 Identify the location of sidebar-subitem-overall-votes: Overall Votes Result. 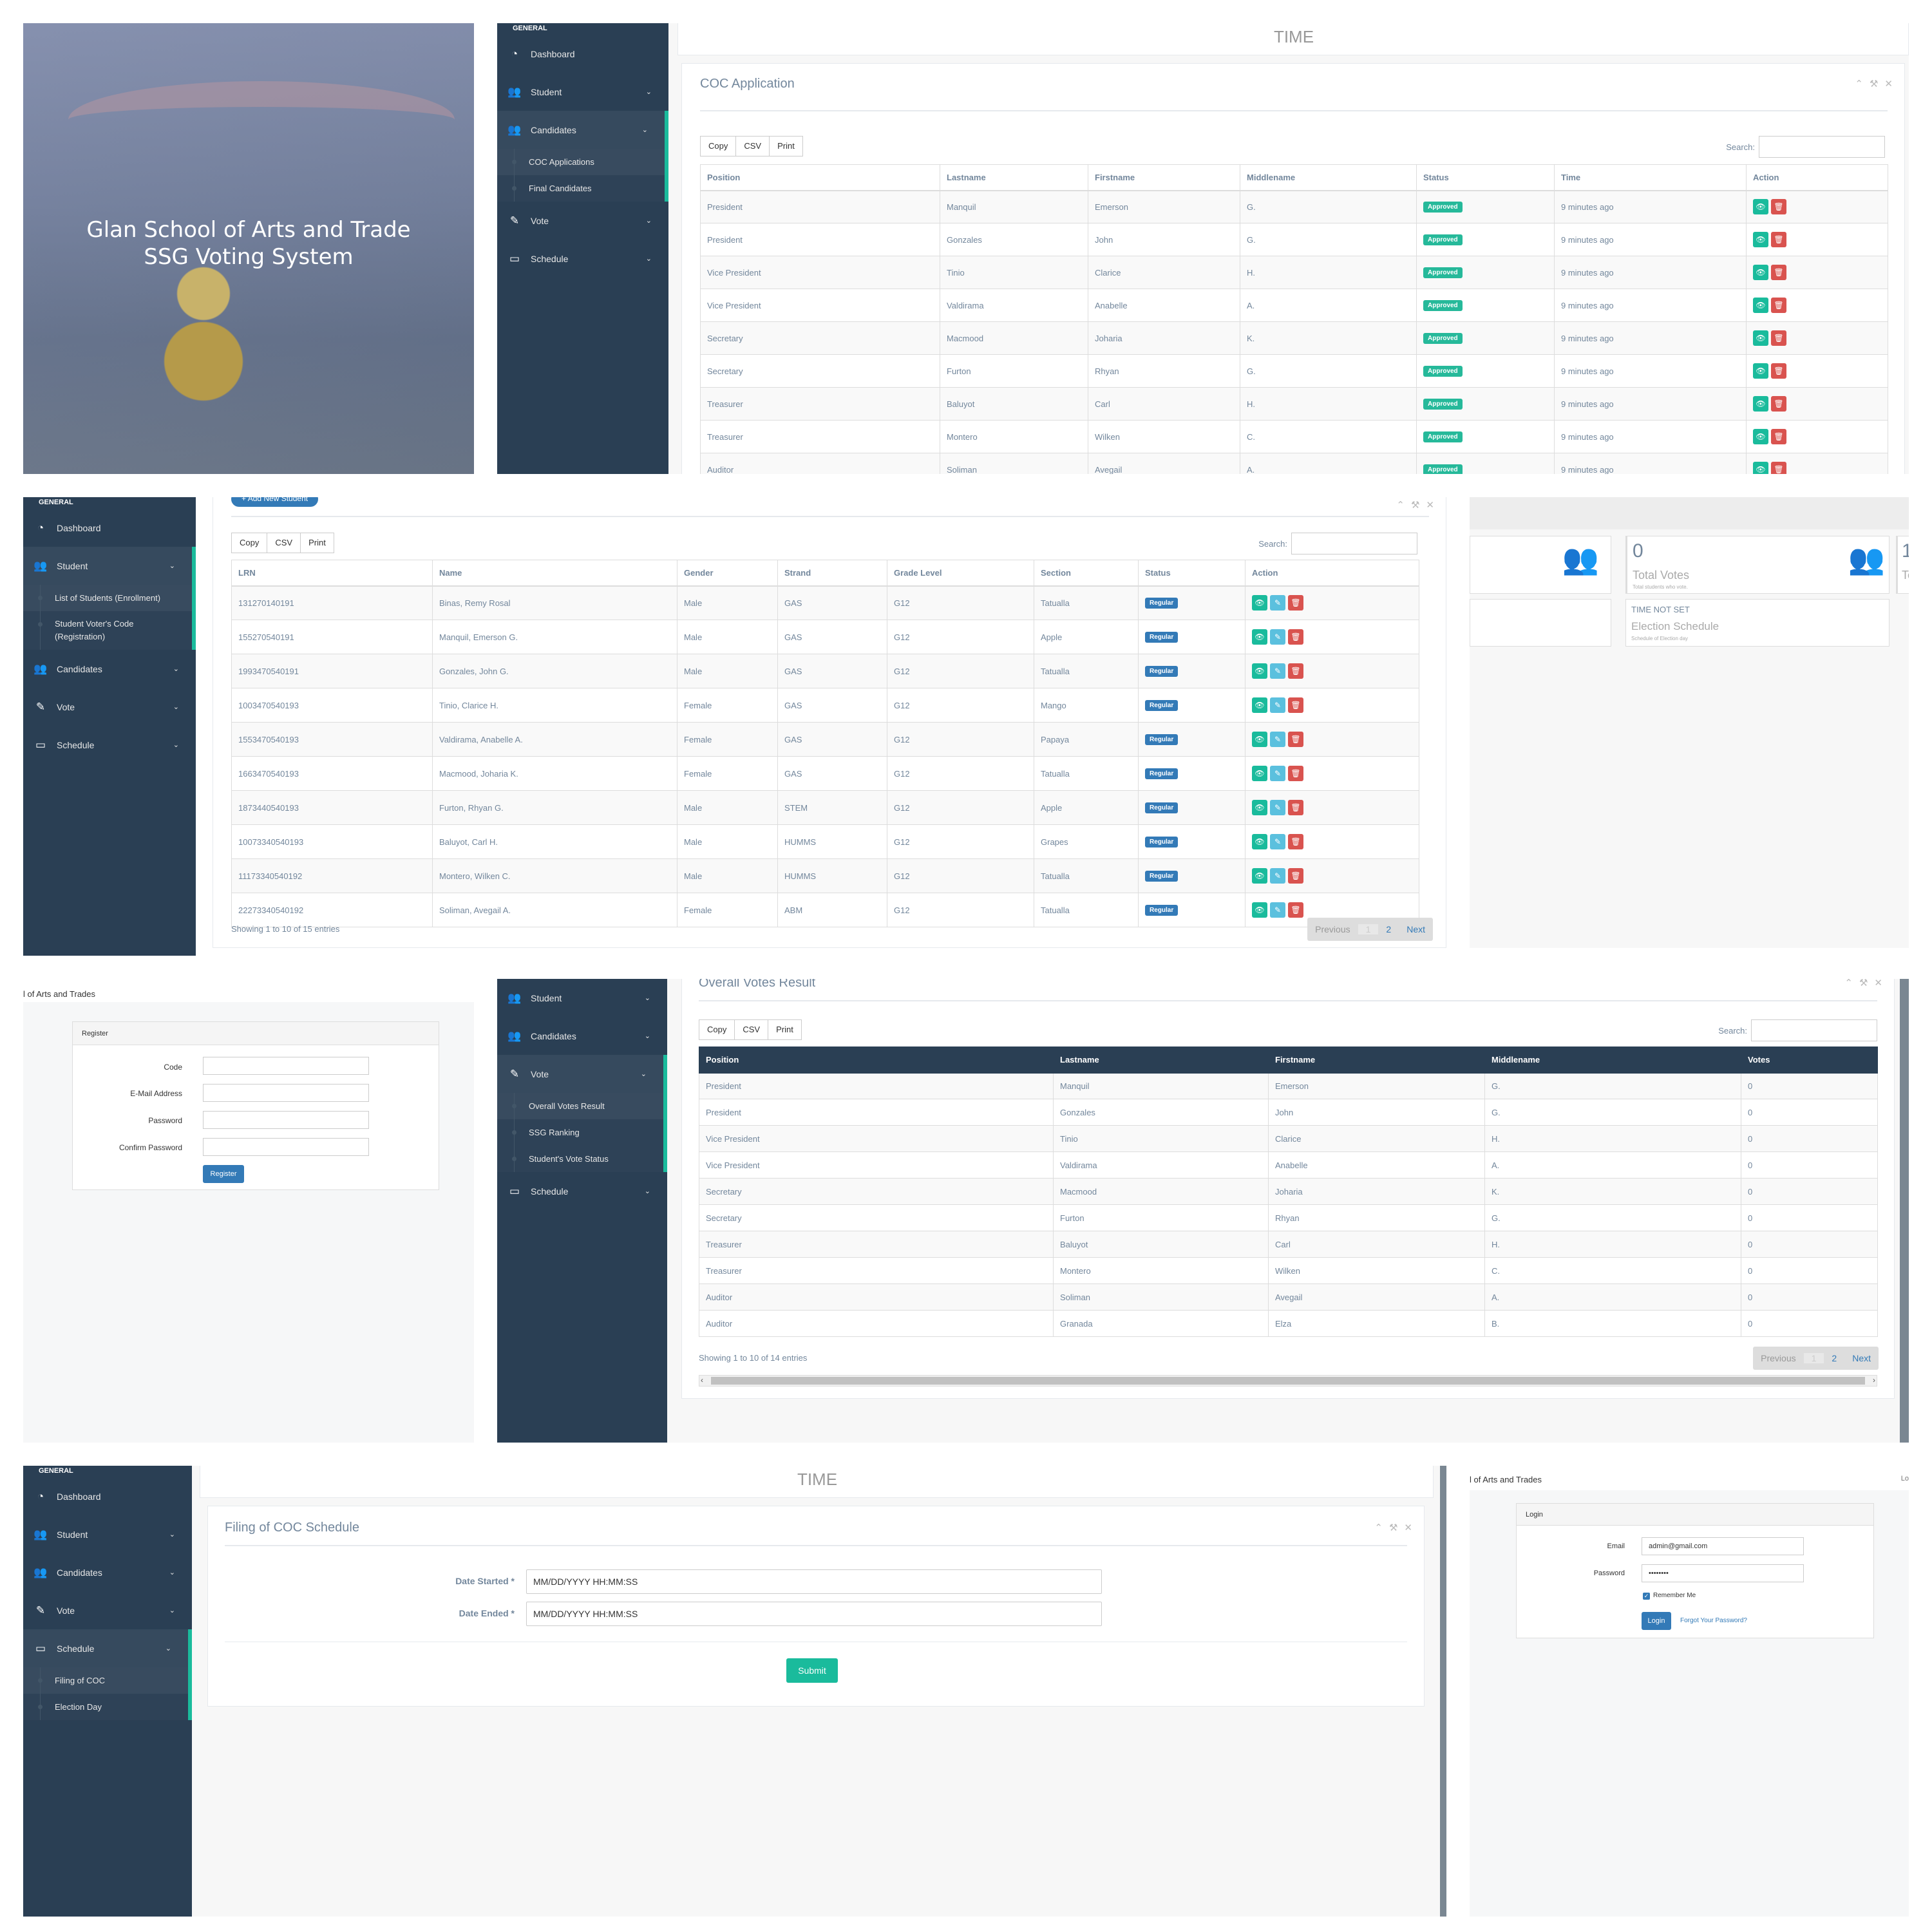
(580, 1106).